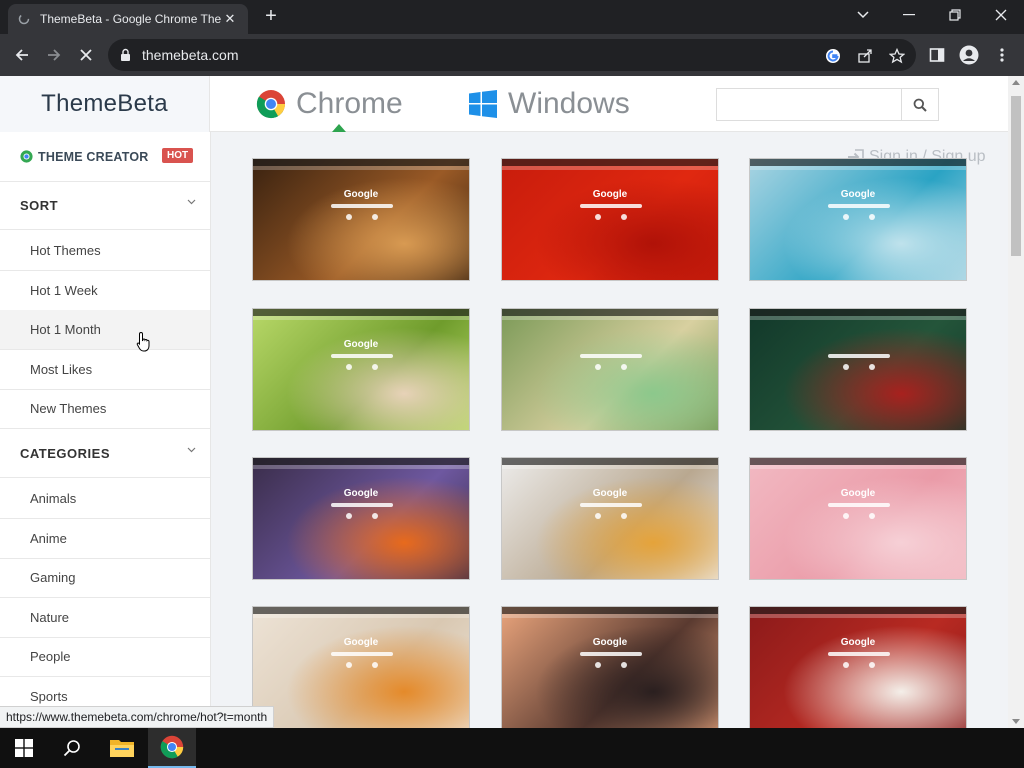 This screenshot has width=1024, height=768. What do you see at coordinates (271, 17) in the screenshot?
I see `new-tab-button: +` at bounding box center [271, 17].